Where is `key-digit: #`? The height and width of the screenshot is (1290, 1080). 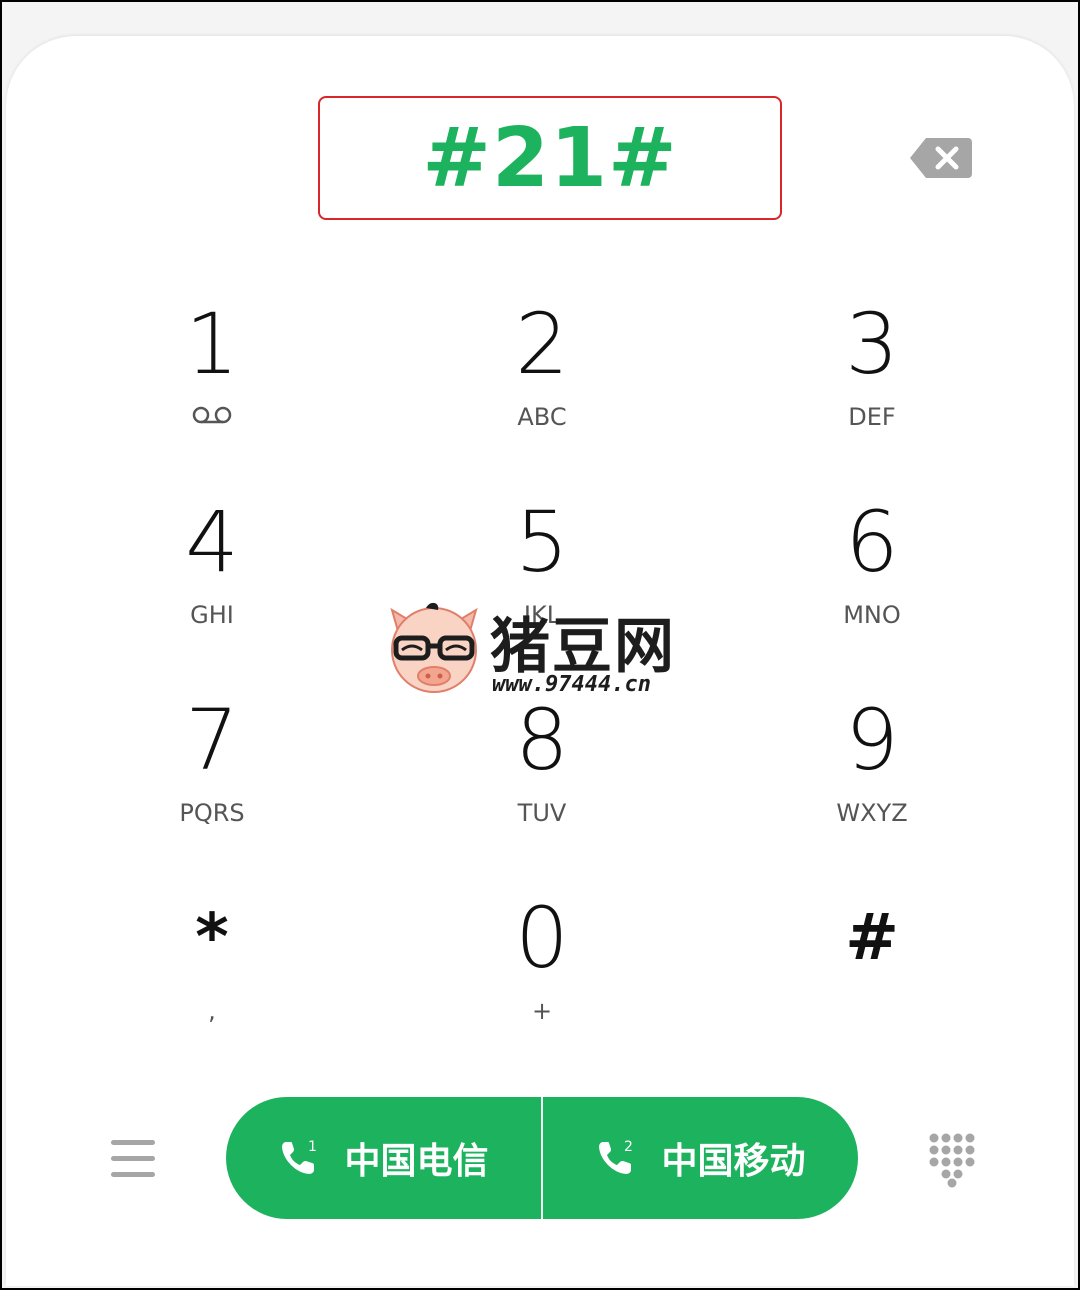
key-digit: # is located at coordinates (872, 938).